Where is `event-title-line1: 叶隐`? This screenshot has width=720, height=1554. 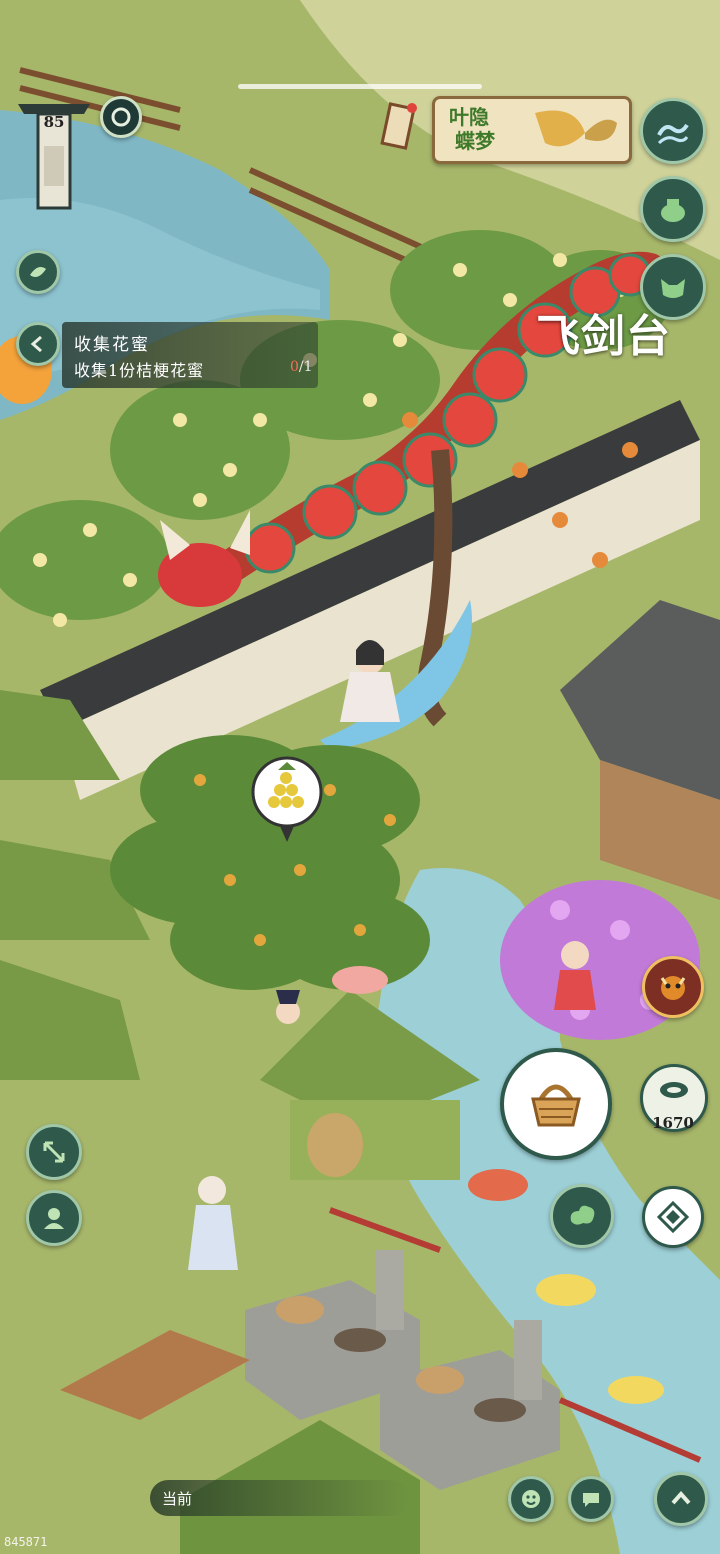
event-title-line1: 叶隐 is located at coordinates (469, 117).